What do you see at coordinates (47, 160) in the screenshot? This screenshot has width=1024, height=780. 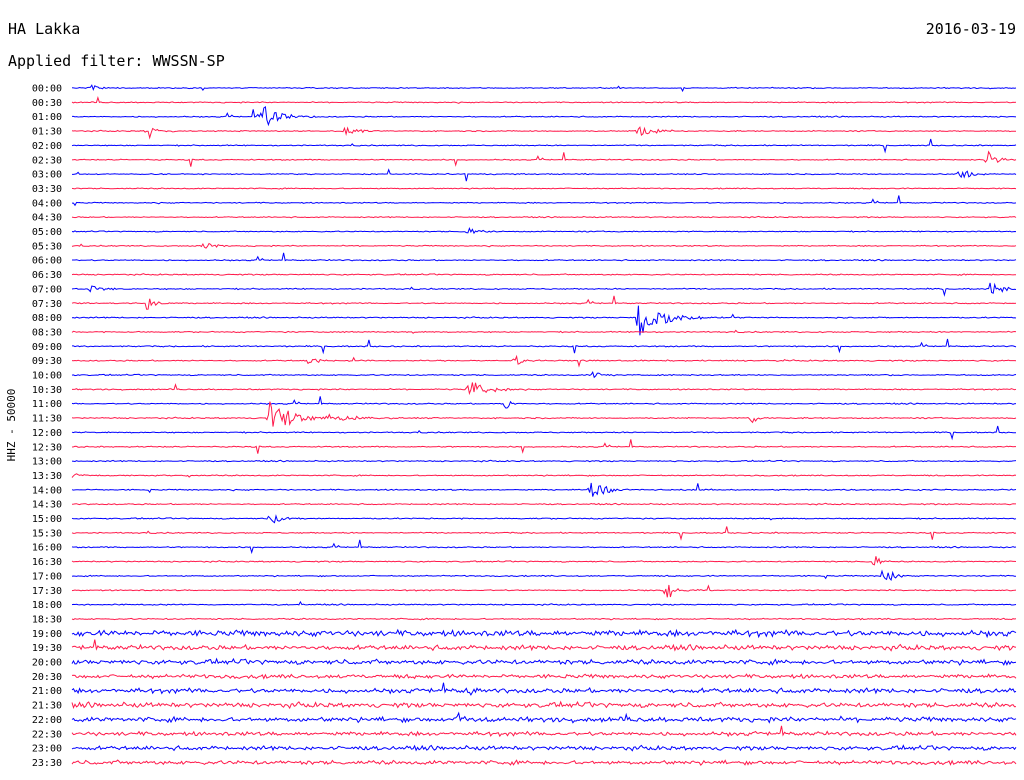 I see `row-time-label: 02:30` at bounding box center [47, 160].